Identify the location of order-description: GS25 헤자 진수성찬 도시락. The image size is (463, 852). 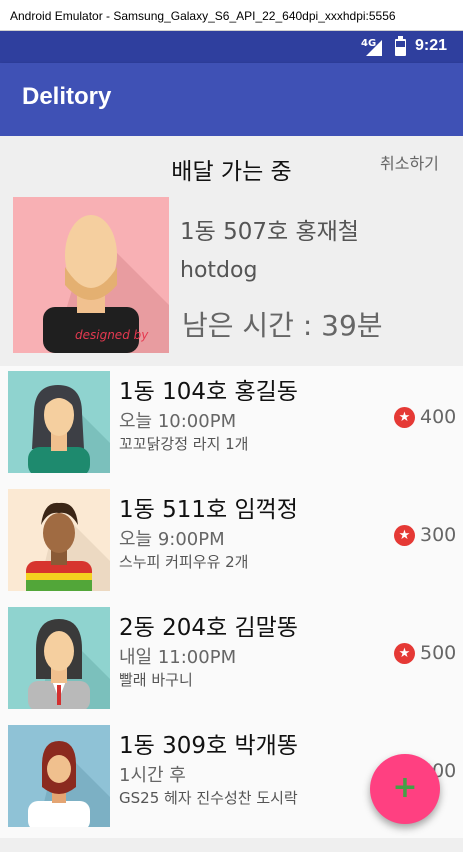
(208, 798).